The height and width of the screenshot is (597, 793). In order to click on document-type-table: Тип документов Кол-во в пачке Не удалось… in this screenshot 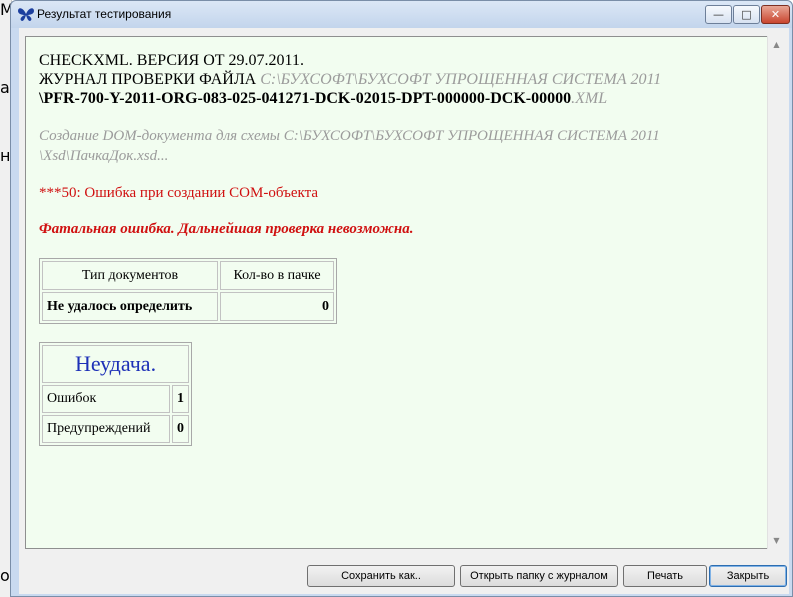, I will do `click(188, 291)`.